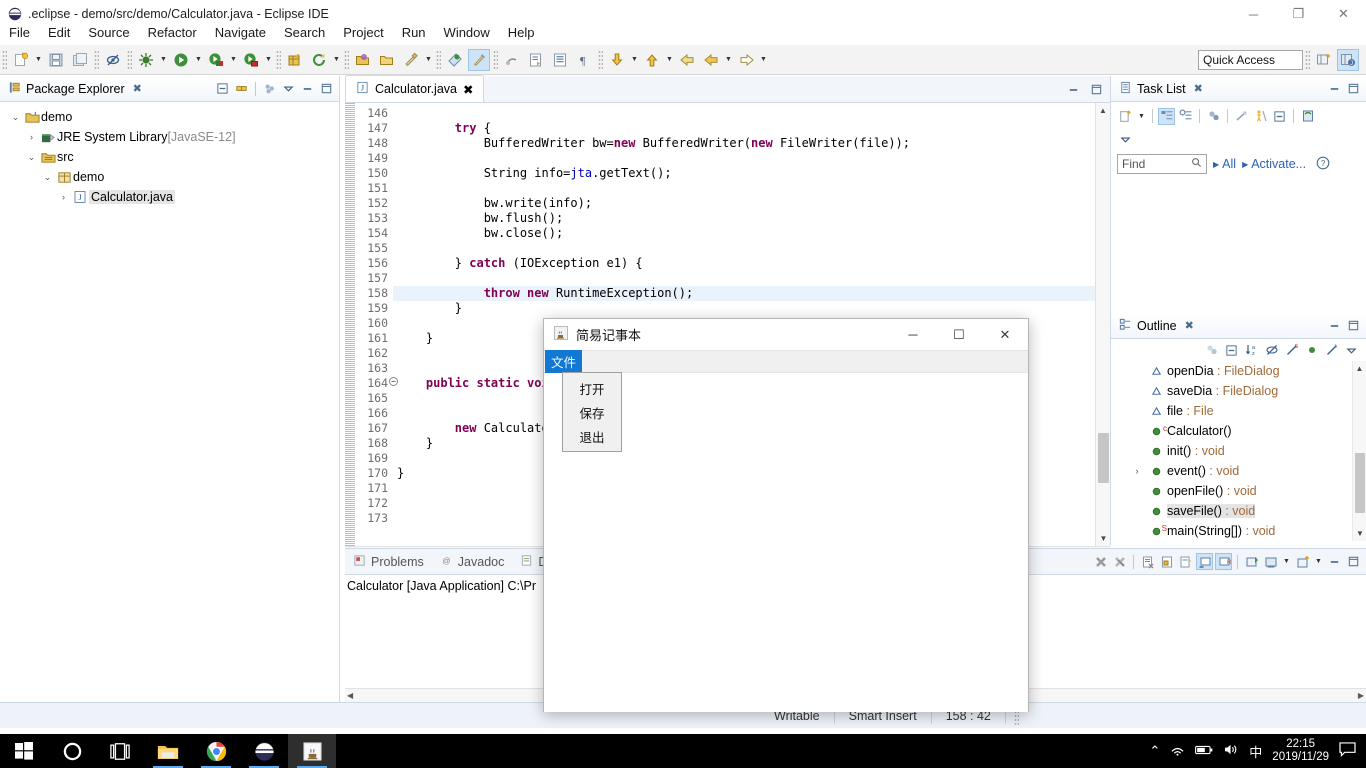  Describe the element at coordinates (744, 233) in the screenshot. I see `code-line: bw.close();` at that location.